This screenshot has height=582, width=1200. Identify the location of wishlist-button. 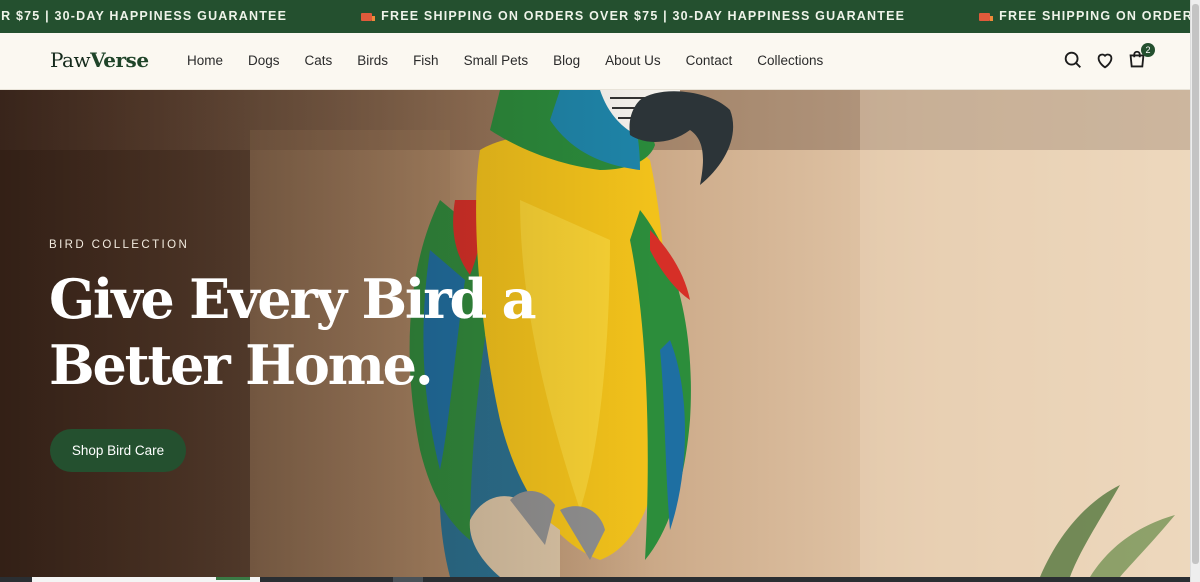
(1105, 60).